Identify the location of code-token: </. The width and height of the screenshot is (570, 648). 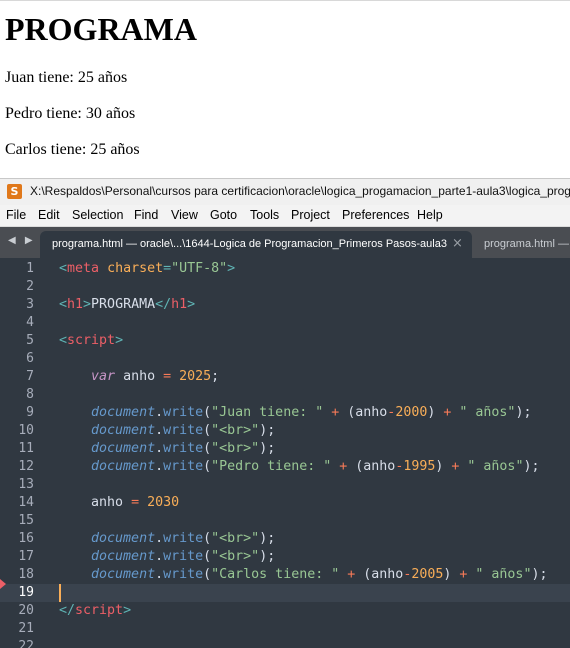
(163, 304).